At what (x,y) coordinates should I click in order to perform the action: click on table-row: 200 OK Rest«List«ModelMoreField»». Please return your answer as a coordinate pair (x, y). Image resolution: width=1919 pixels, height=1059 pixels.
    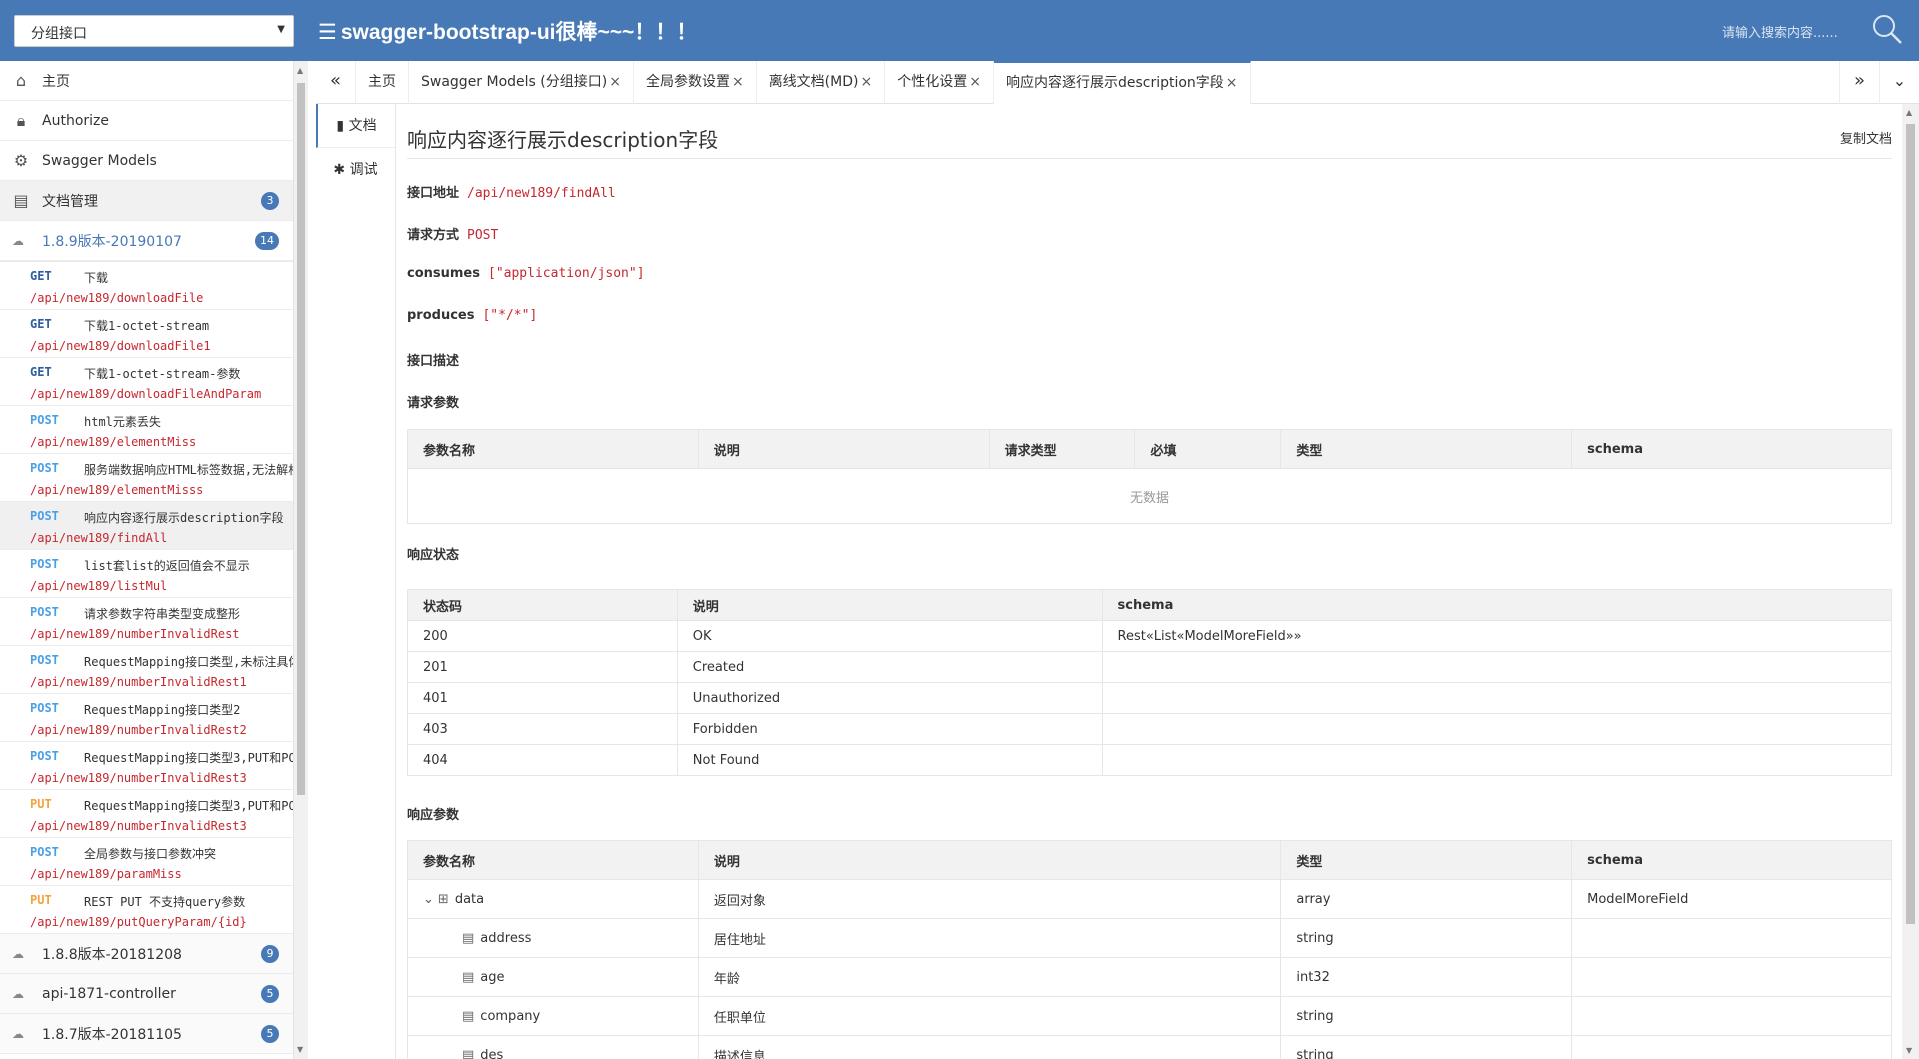
    Looking at the image, I should click on (1149, 636).